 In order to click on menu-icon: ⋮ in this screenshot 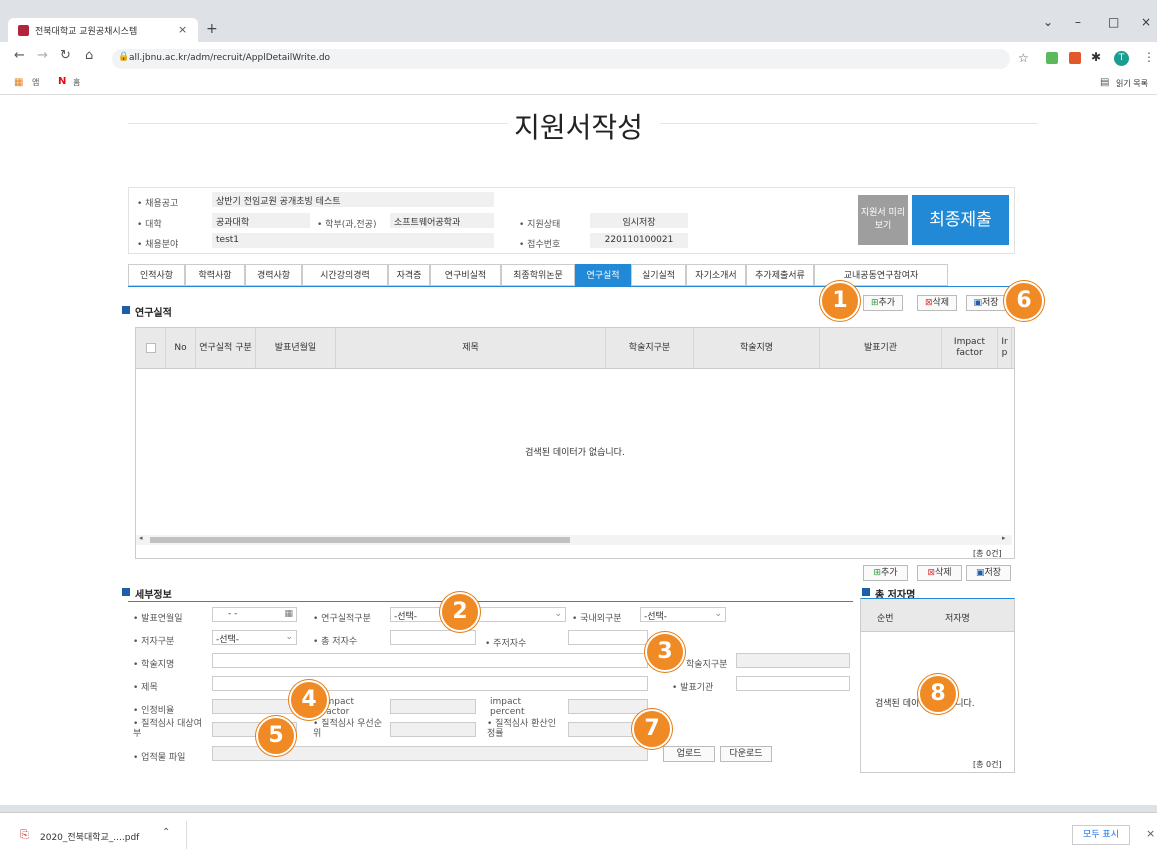, I will do `click(1149, 57)`.